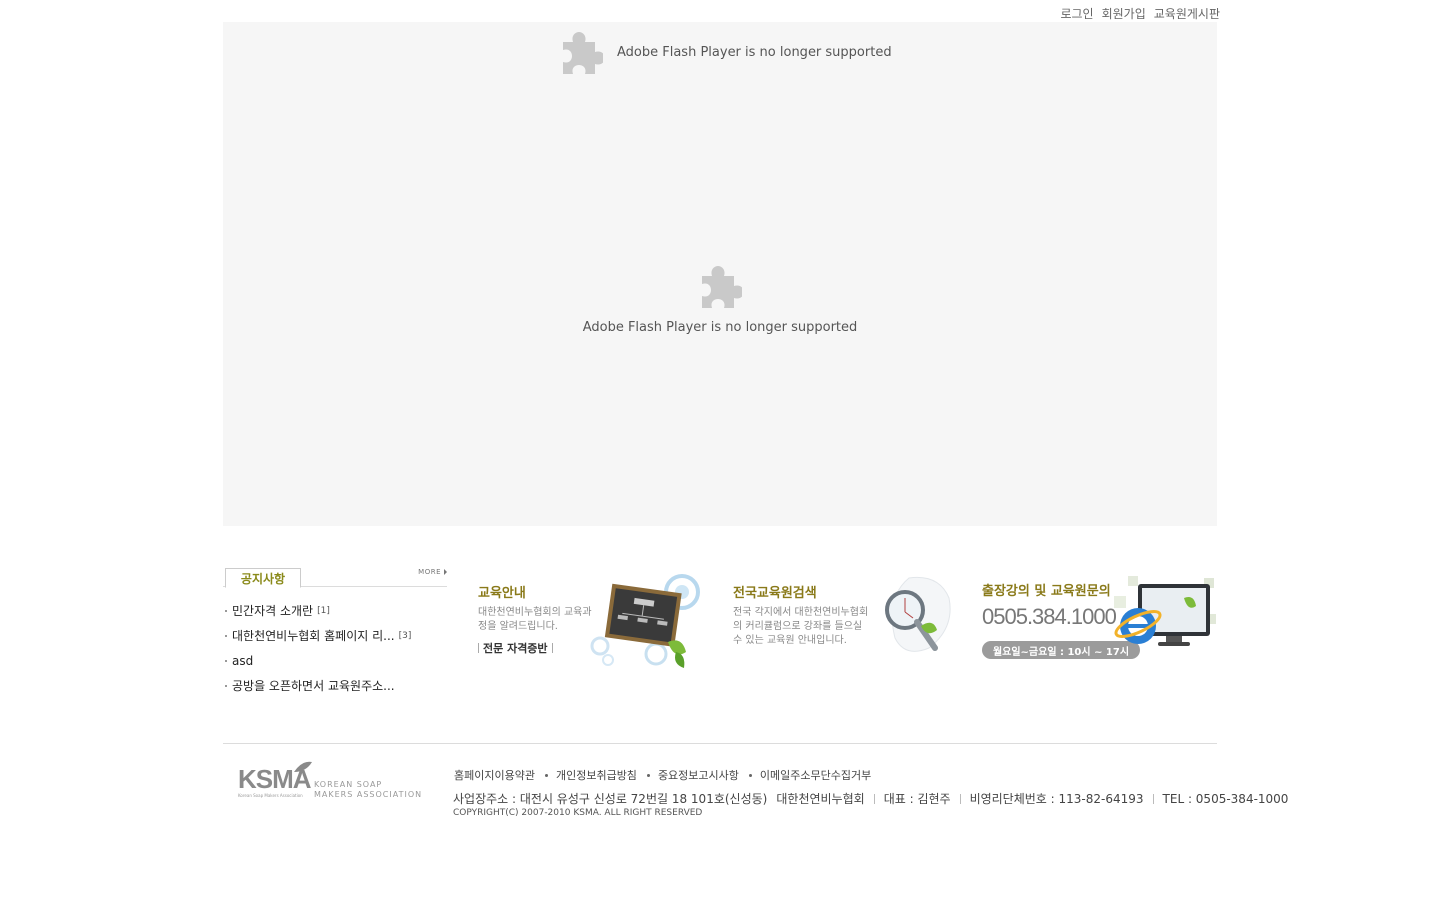  What do you see at coordinates (303, 766) in the screenshot?
I see `leaf-icon` at bounding box center [303, 766].